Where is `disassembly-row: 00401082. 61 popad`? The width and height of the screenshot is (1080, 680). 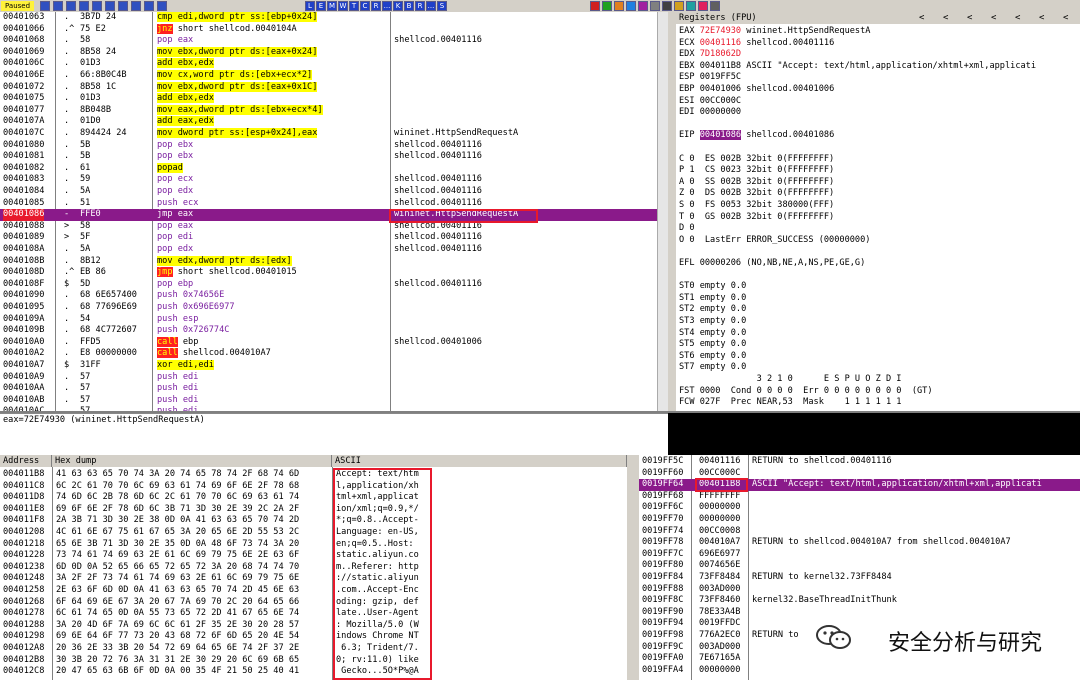
disassembly-row: 00401082. 61 popad is located at coordinates (334, 168).